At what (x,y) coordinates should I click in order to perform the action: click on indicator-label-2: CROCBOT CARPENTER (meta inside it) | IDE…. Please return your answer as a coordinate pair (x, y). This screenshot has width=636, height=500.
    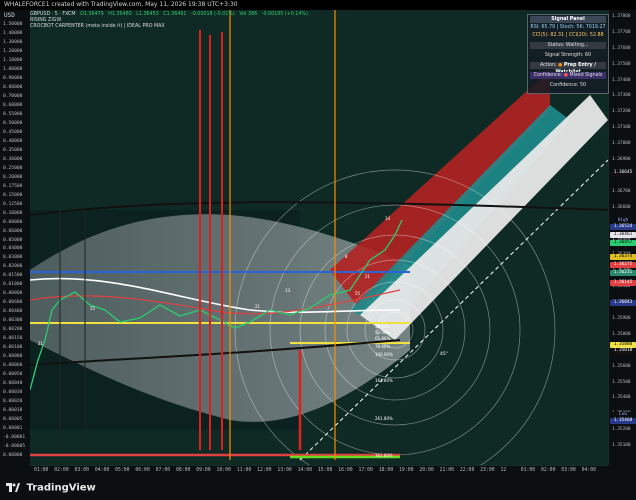
    Looking at the image, I should click on (170, 27).